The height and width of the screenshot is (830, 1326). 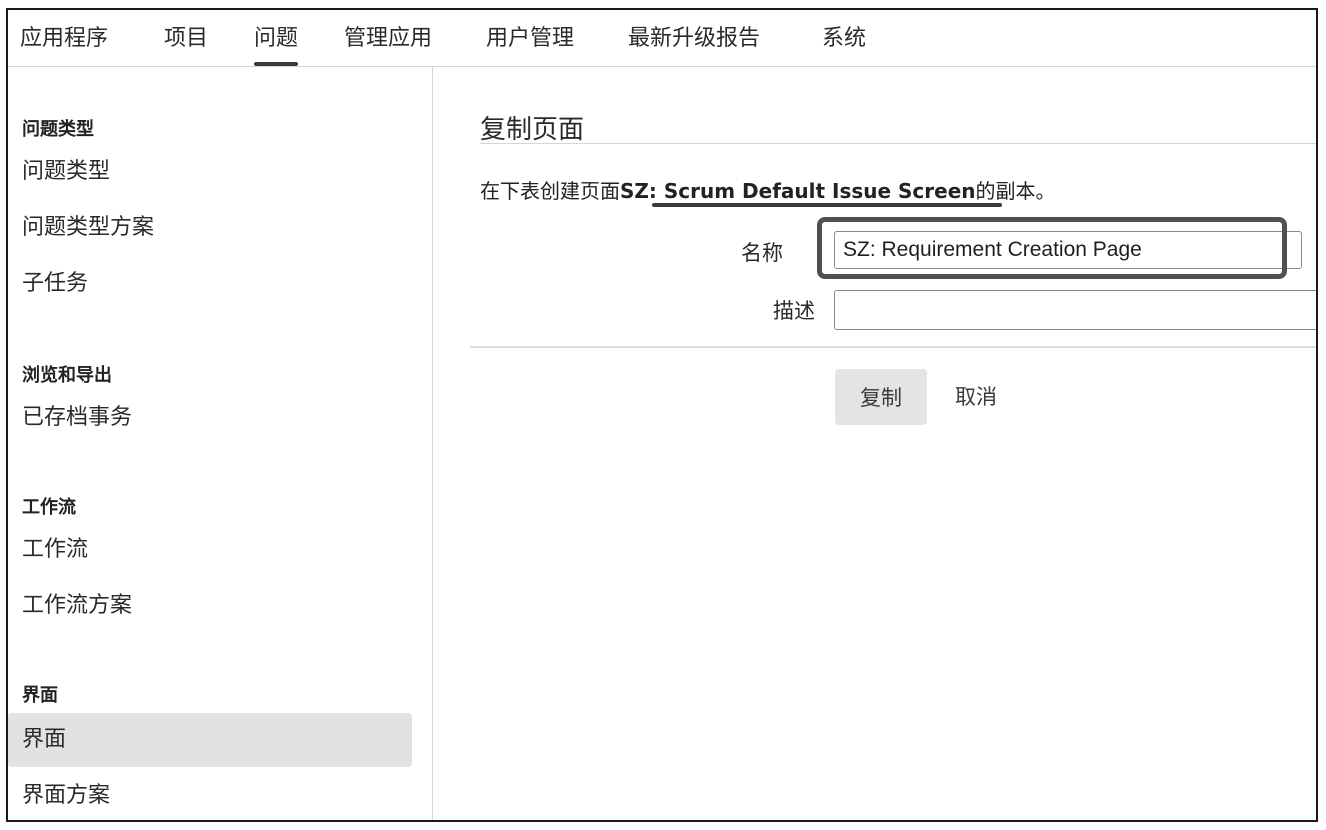 I want to click on tab-latest-upgrade-report: 最新升级报告, so click(x=694, y=36).